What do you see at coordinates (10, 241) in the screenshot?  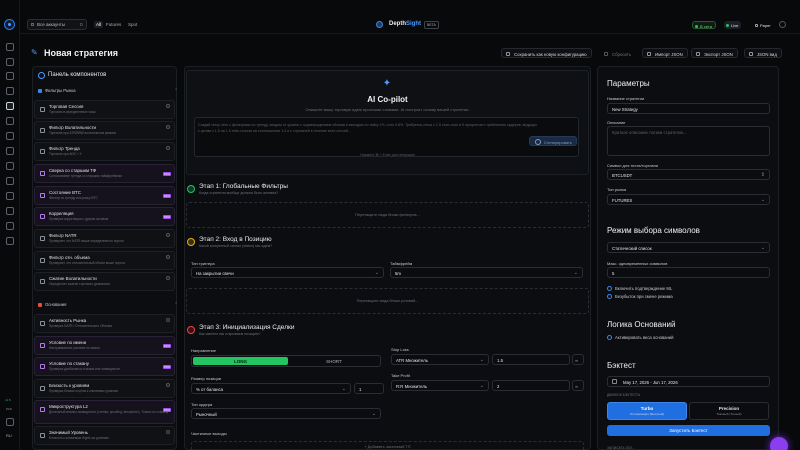 I see `settings-icon` at bounding box center [10, 241].